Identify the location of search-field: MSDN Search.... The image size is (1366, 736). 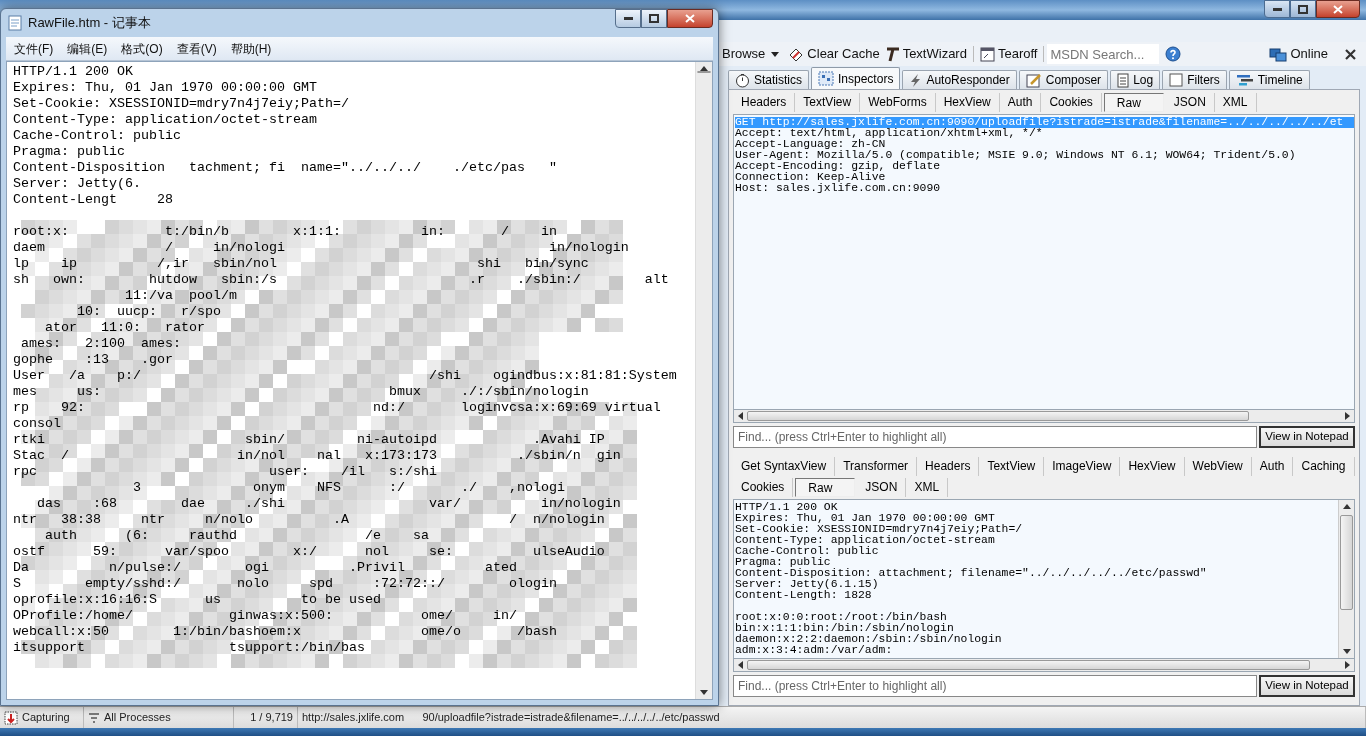
(1103, 54).